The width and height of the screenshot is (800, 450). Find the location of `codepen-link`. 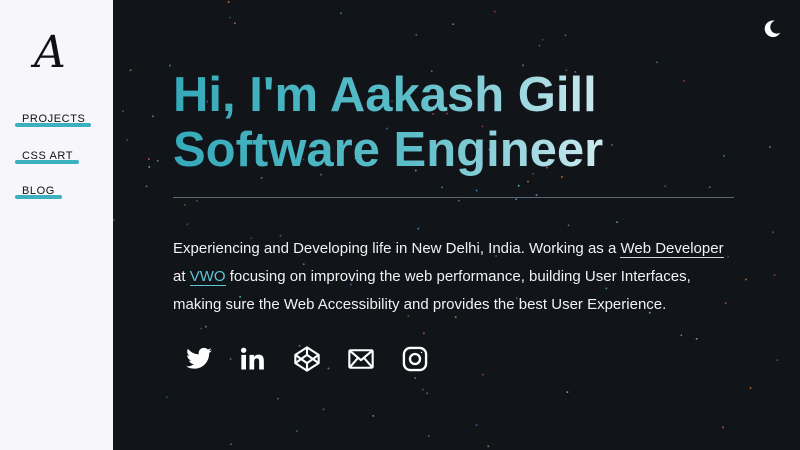

codepen-link is located at coordinates (307, 359).